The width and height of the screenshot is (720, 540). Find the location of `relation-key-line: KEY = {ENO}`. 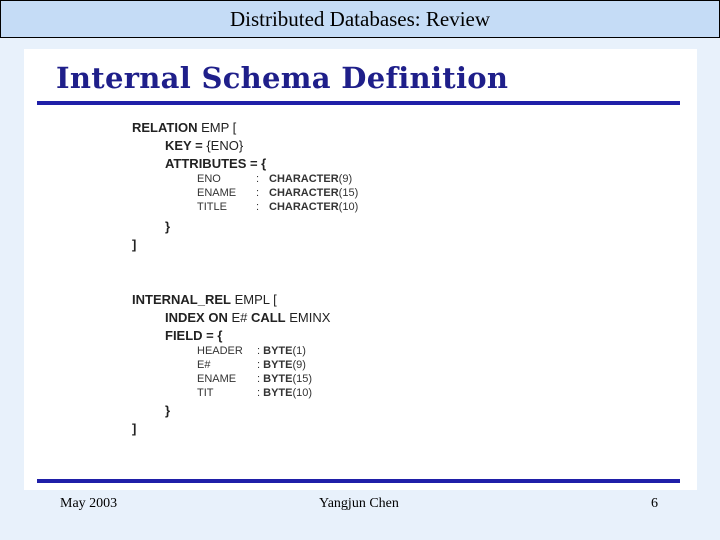

relation-key-line: KEY = {ENO} is located at coordinates (204, 145).